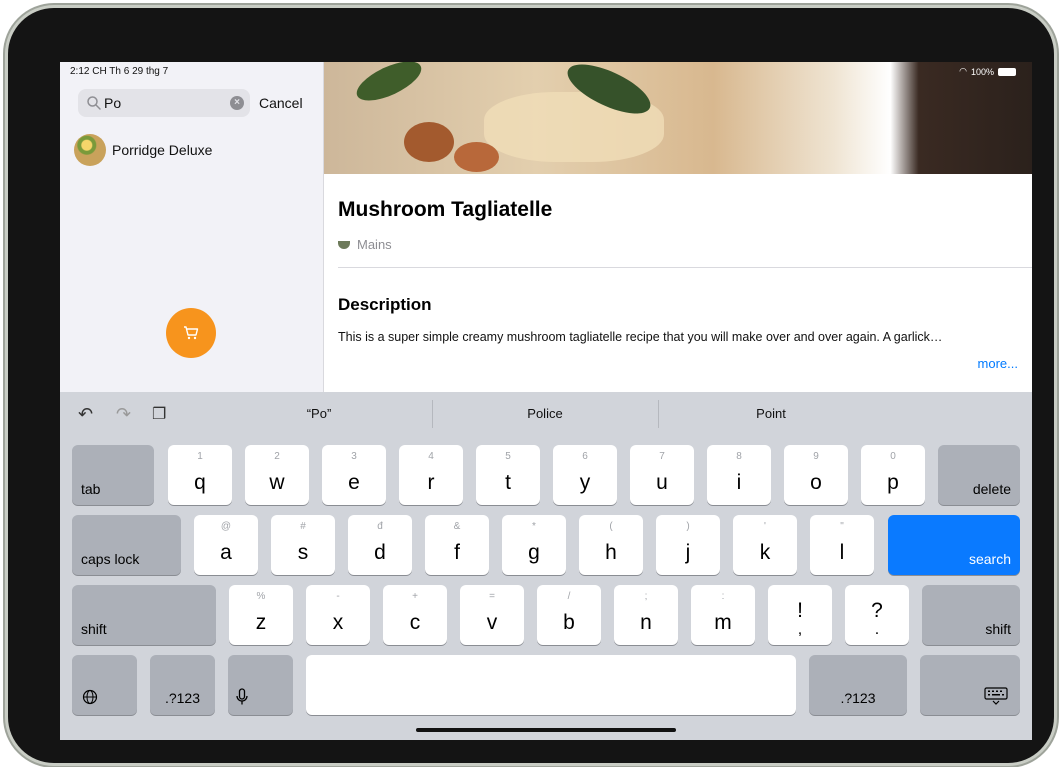  Describe the element at coordinates (508, 456) in the screenshot. I see `key-4-row1-alt: 5` at that location.